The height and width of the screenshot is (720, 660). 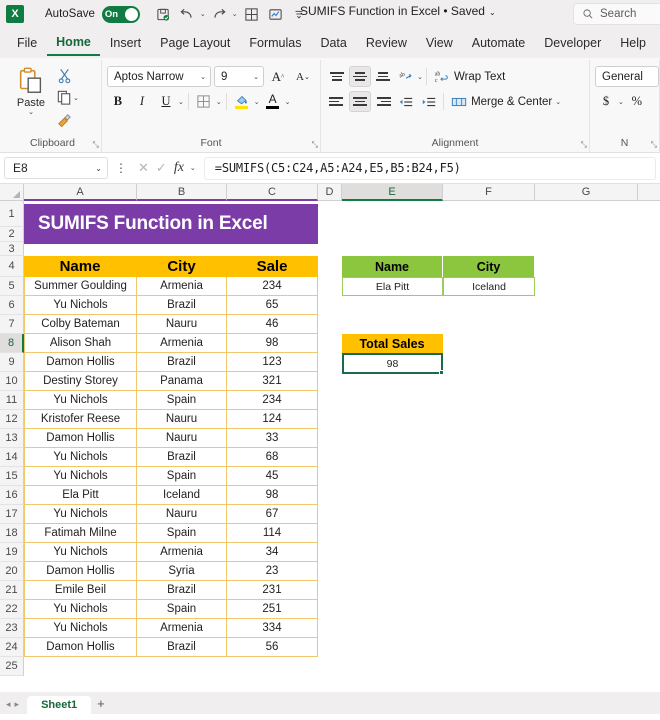 I want to click on row-header-1: 1, so click(x=12, y=214).